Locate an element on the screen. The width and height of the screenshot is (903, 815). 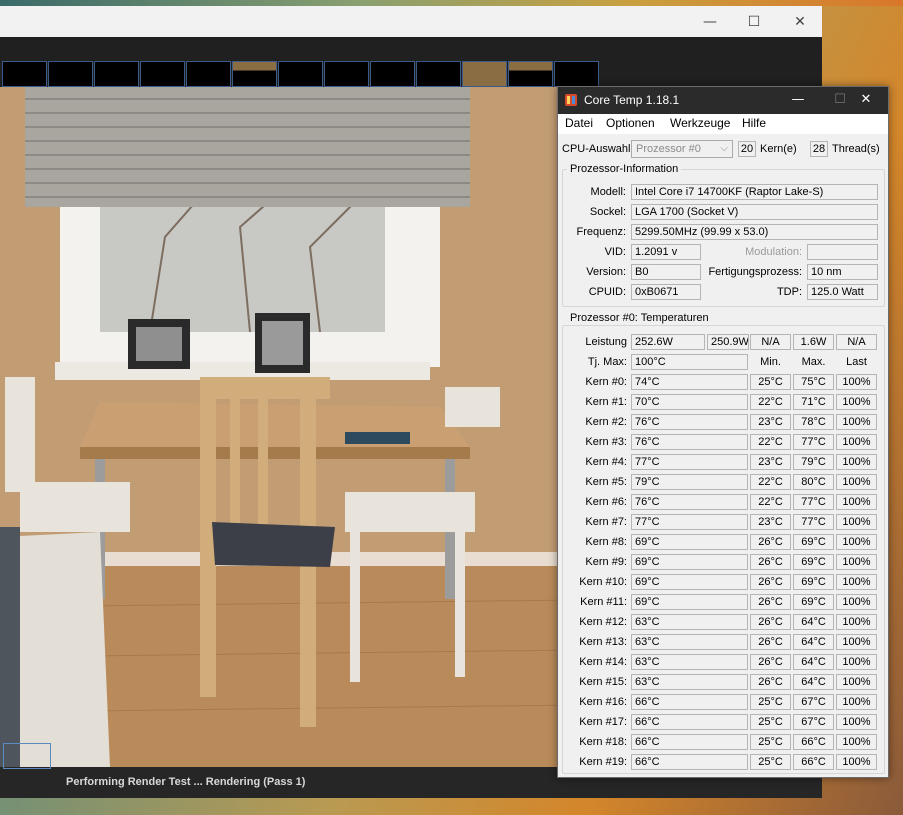
core-label: Kern #18: is located at coordinates (603, 742).